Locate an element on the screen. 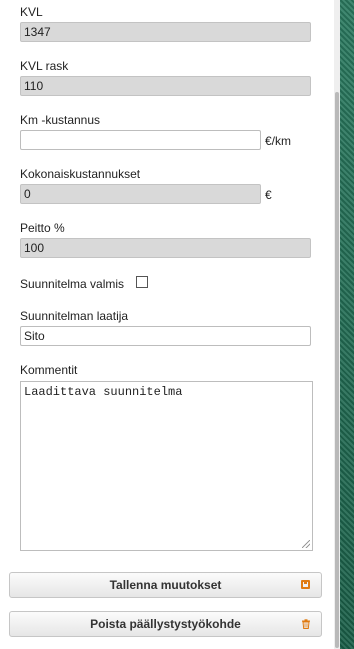 This screenshot has height=649, width=354. panel-scrollbar is located at coordinates (337, 324).